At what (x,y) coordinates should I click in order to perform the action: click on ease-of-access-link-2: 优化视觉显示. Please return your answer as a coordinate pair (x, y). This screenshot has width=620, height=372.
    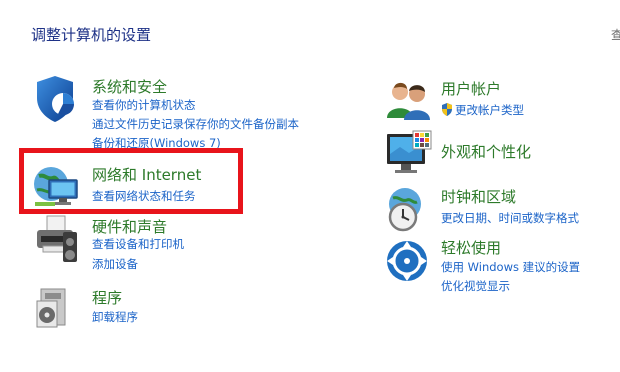
    Looking at the image, I should click on (475, 286).